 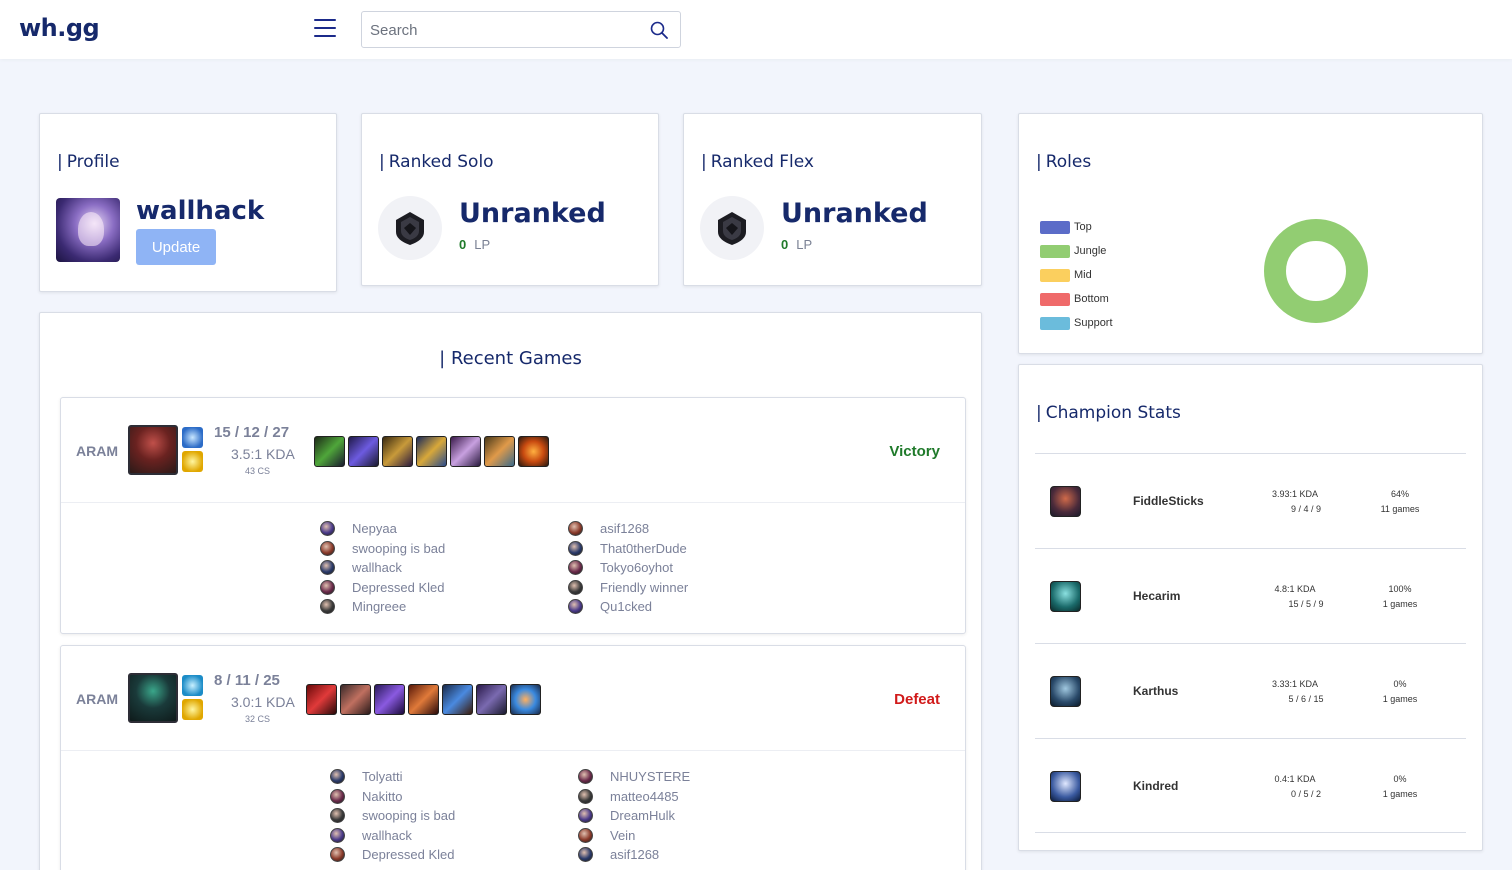 What do you see at coordinates (644, 796) in the screenshot?
I see `player-name: matteo4485` at bounding box center [644, 796].